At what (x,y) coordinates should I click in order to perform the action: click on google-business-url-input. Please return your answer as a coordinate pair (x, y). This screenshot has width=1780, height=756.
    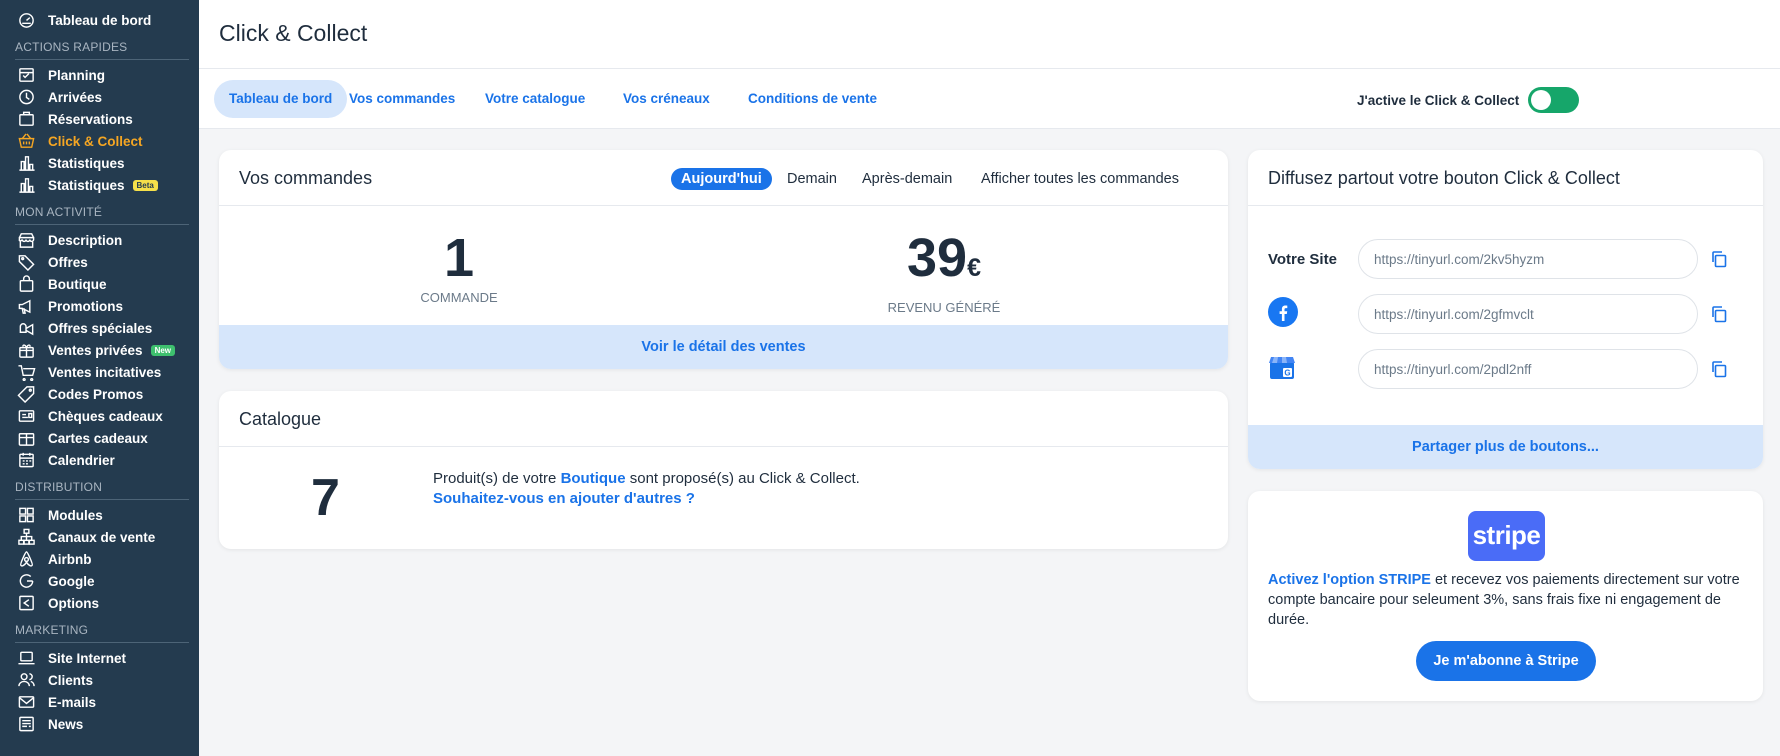
    Looking at the image, I should click on (1528, 369).